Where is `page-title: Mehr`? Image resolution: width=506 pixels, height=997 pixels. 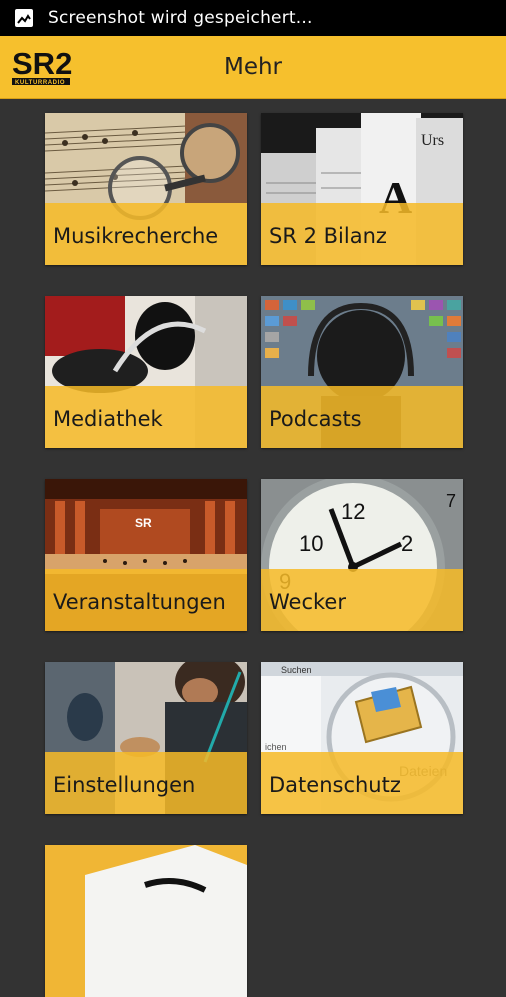
page-title: Mehr is located at coordinates (253, 67).